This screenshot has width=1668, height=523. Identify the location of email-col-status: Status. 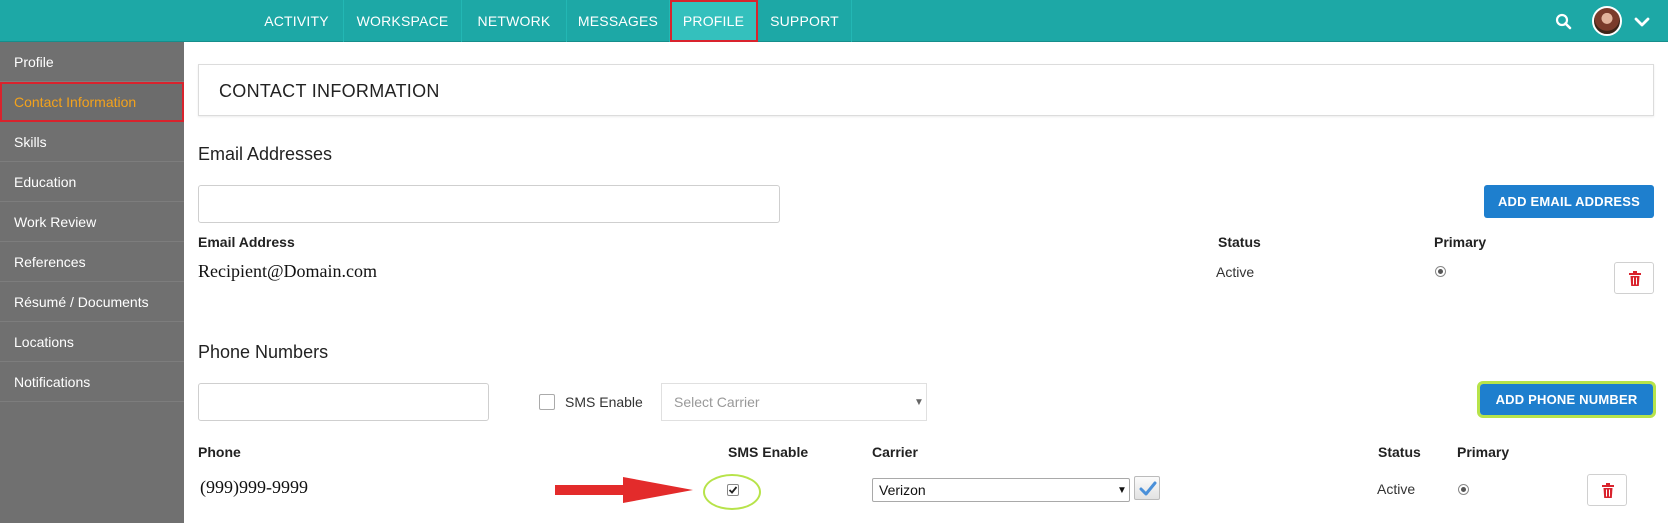
(1239, 242).